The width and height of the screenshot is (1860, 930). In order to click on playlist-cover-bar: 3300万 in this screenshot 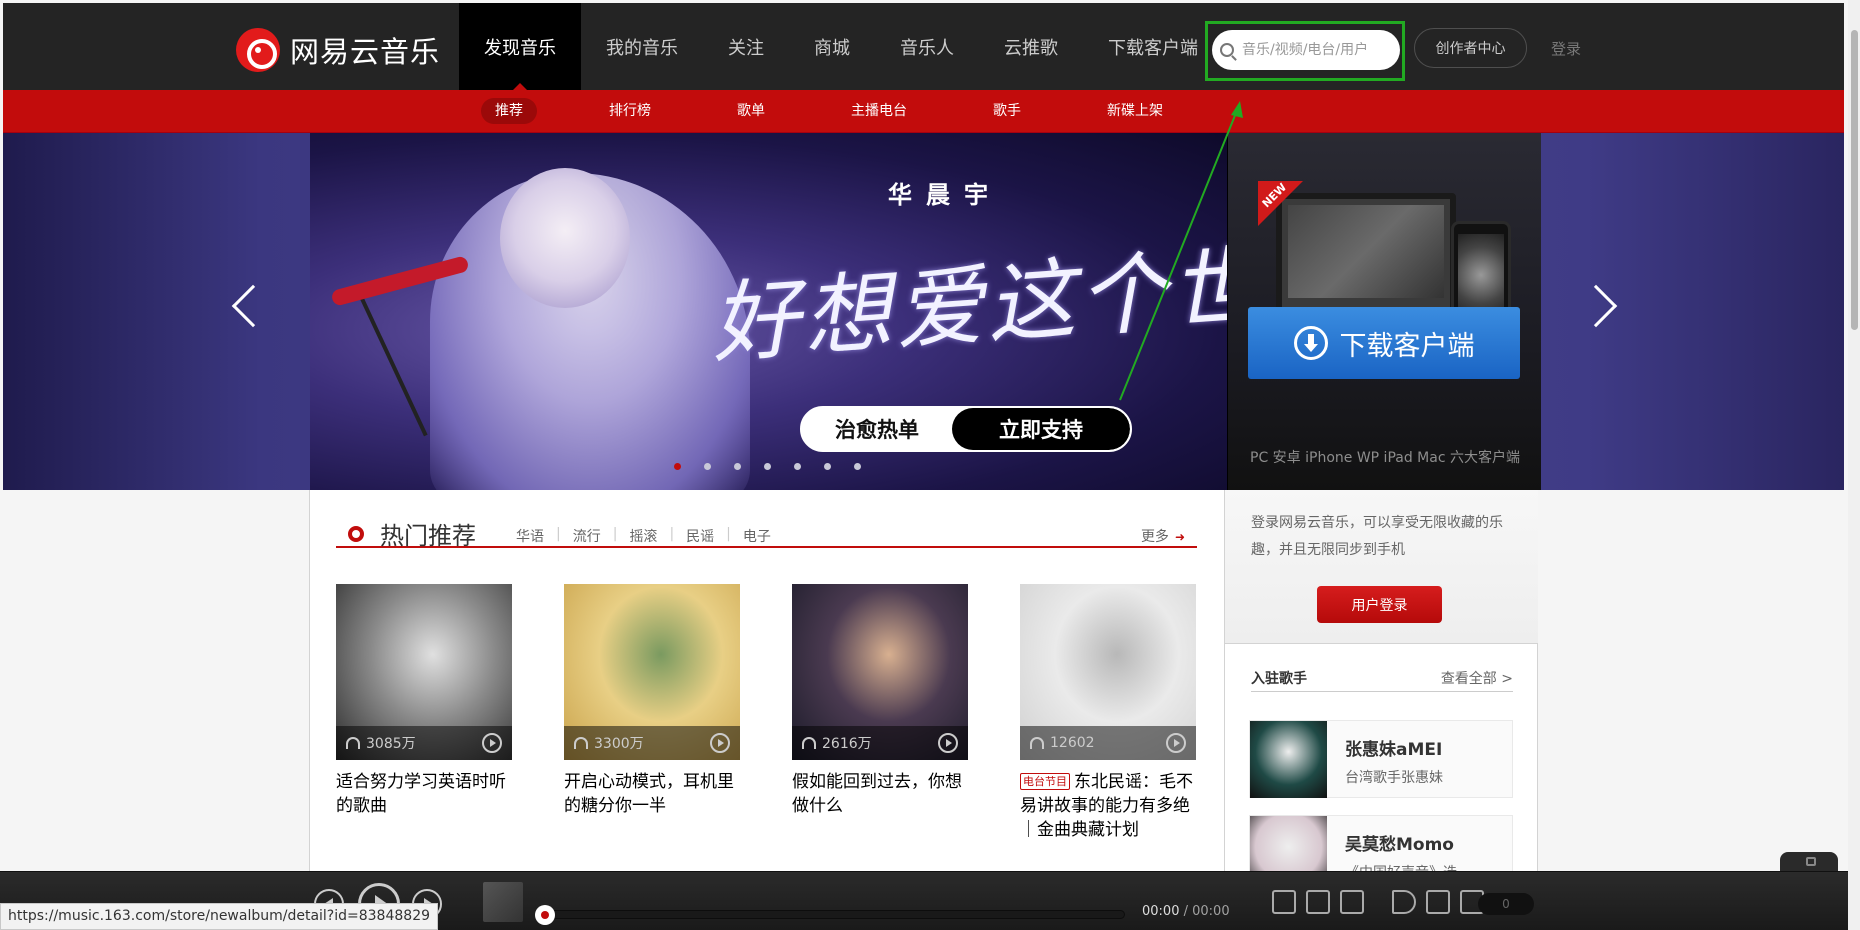, I will do `click(652, 743)`.